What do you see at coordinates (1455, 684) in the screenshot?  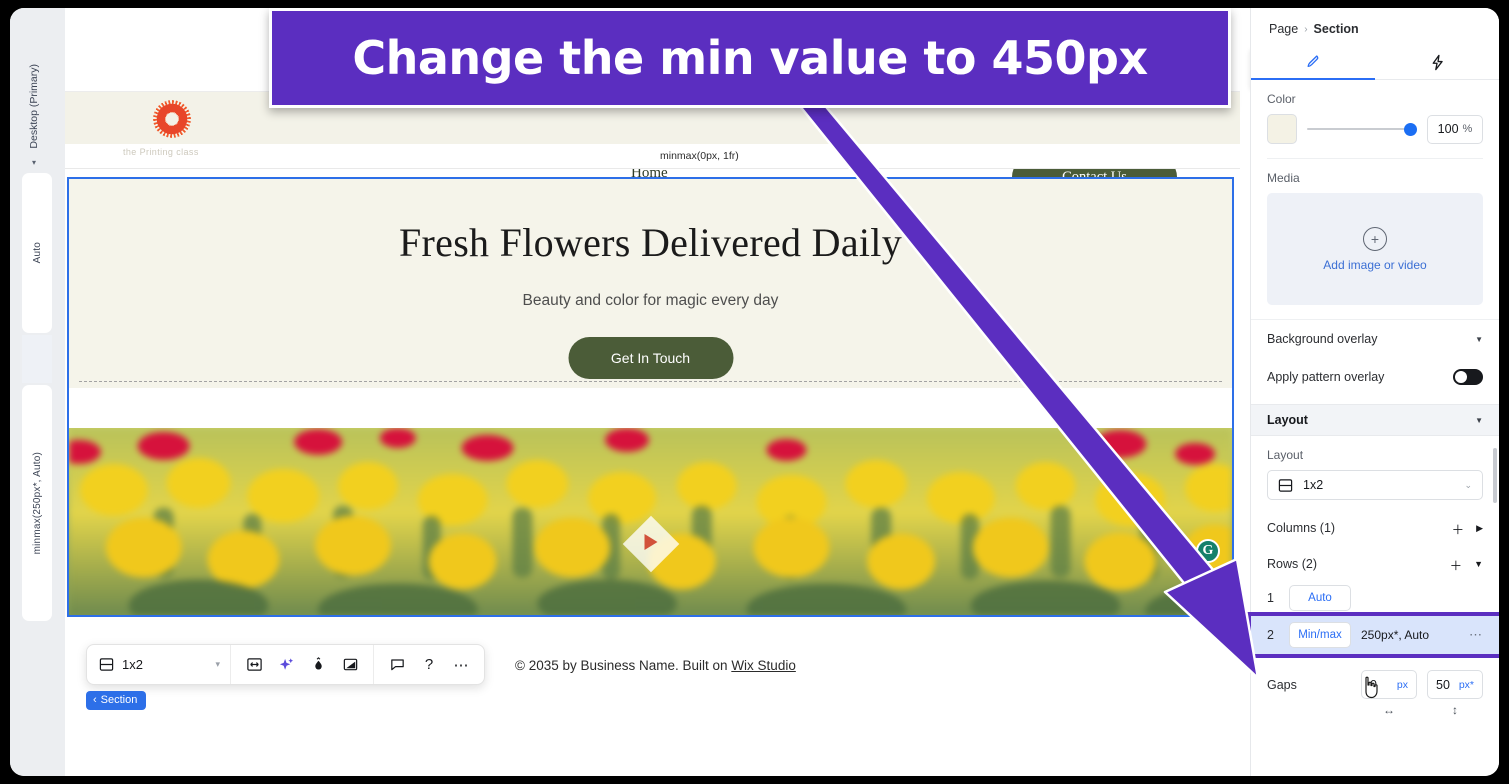 I see `gap-vertical-input: 50 px*` at bounding box center [1455, 684].